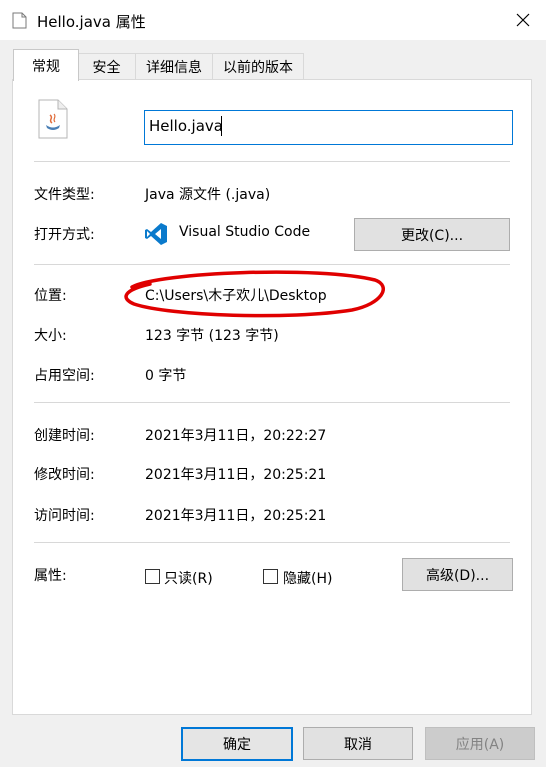 This screenshot has height=767, width=546. What do you see at coordinates (236, 516) in the screenshot?
I see `accessed-value: 2021年3月11日，20:25:21` at bounding box center [236, 516].